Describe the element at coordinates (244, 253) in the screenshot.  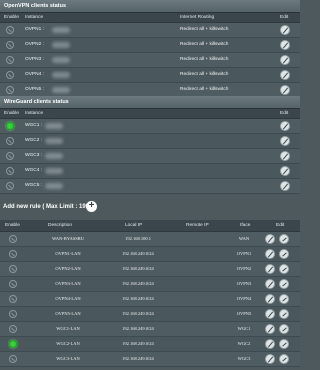
I see `rule-iface: OVPN1` at that location.